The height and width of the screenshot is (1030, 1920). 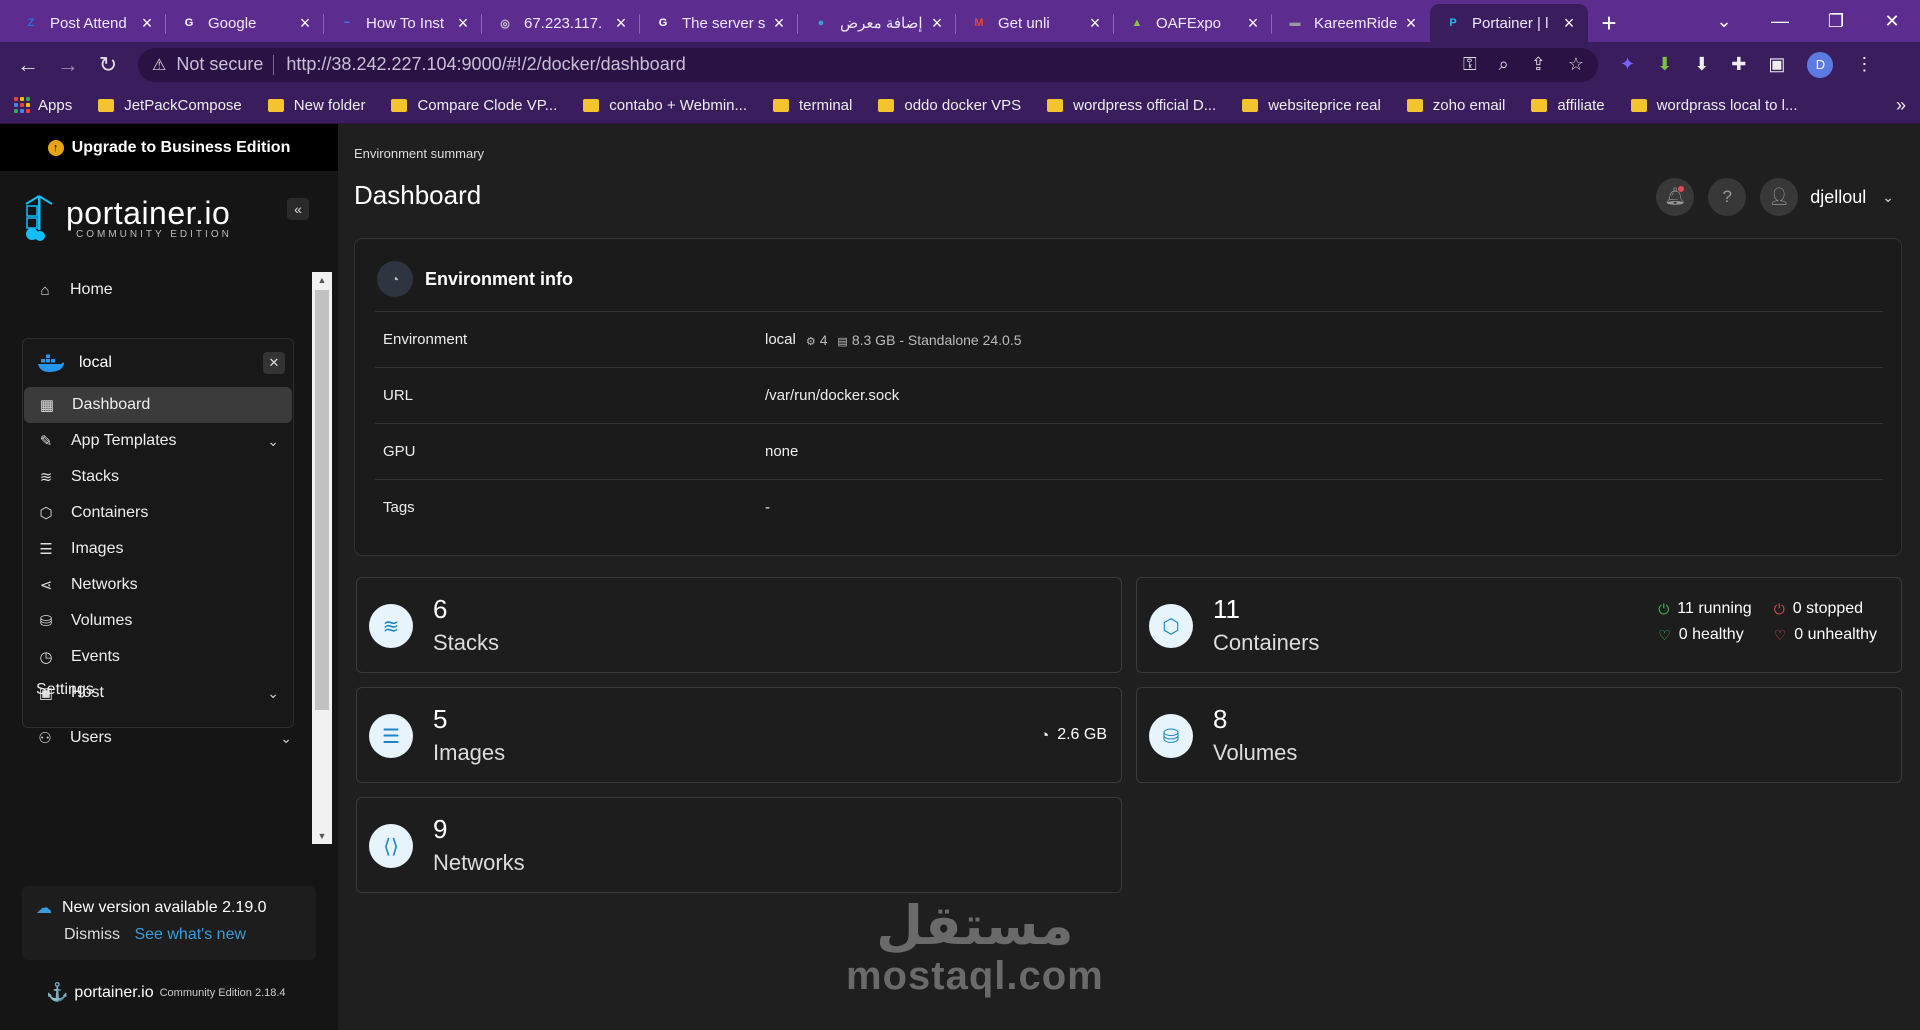 What do you see at coordinates (158, 585) in the screenshot?
I see `sidebar-item-networks: ⋖ Networks` at bounding box center [158, 585].